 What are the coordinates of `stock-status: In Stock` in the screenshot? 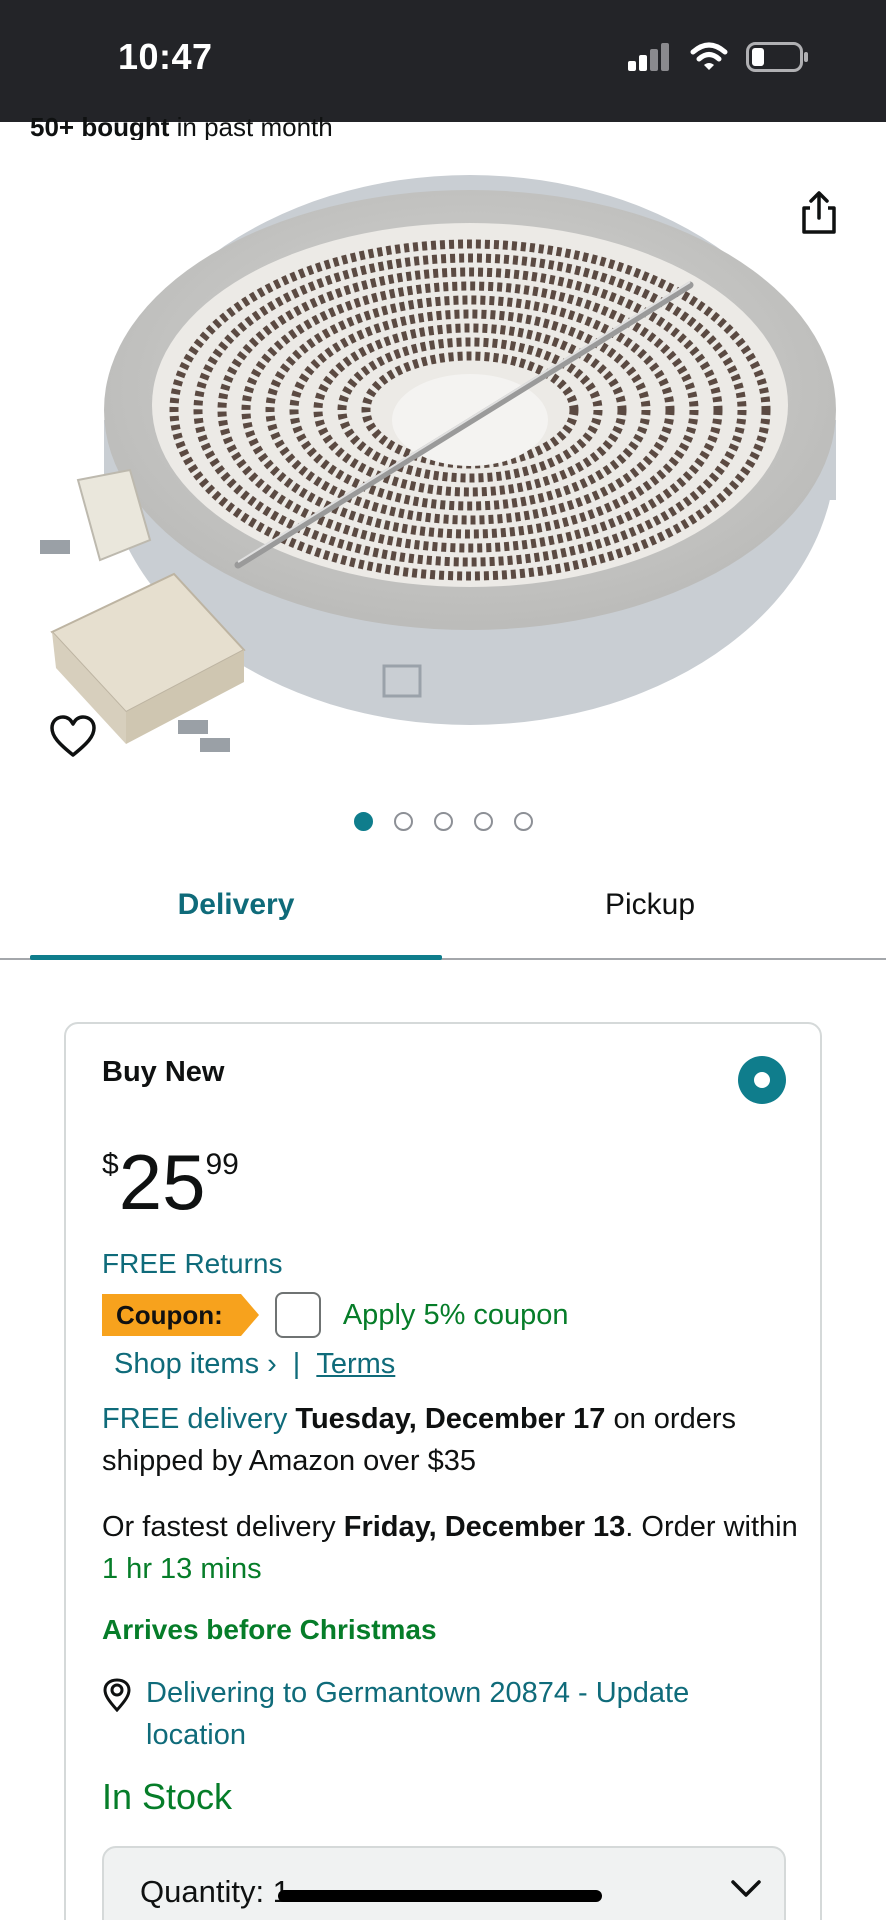 It's located at (167, 1796).